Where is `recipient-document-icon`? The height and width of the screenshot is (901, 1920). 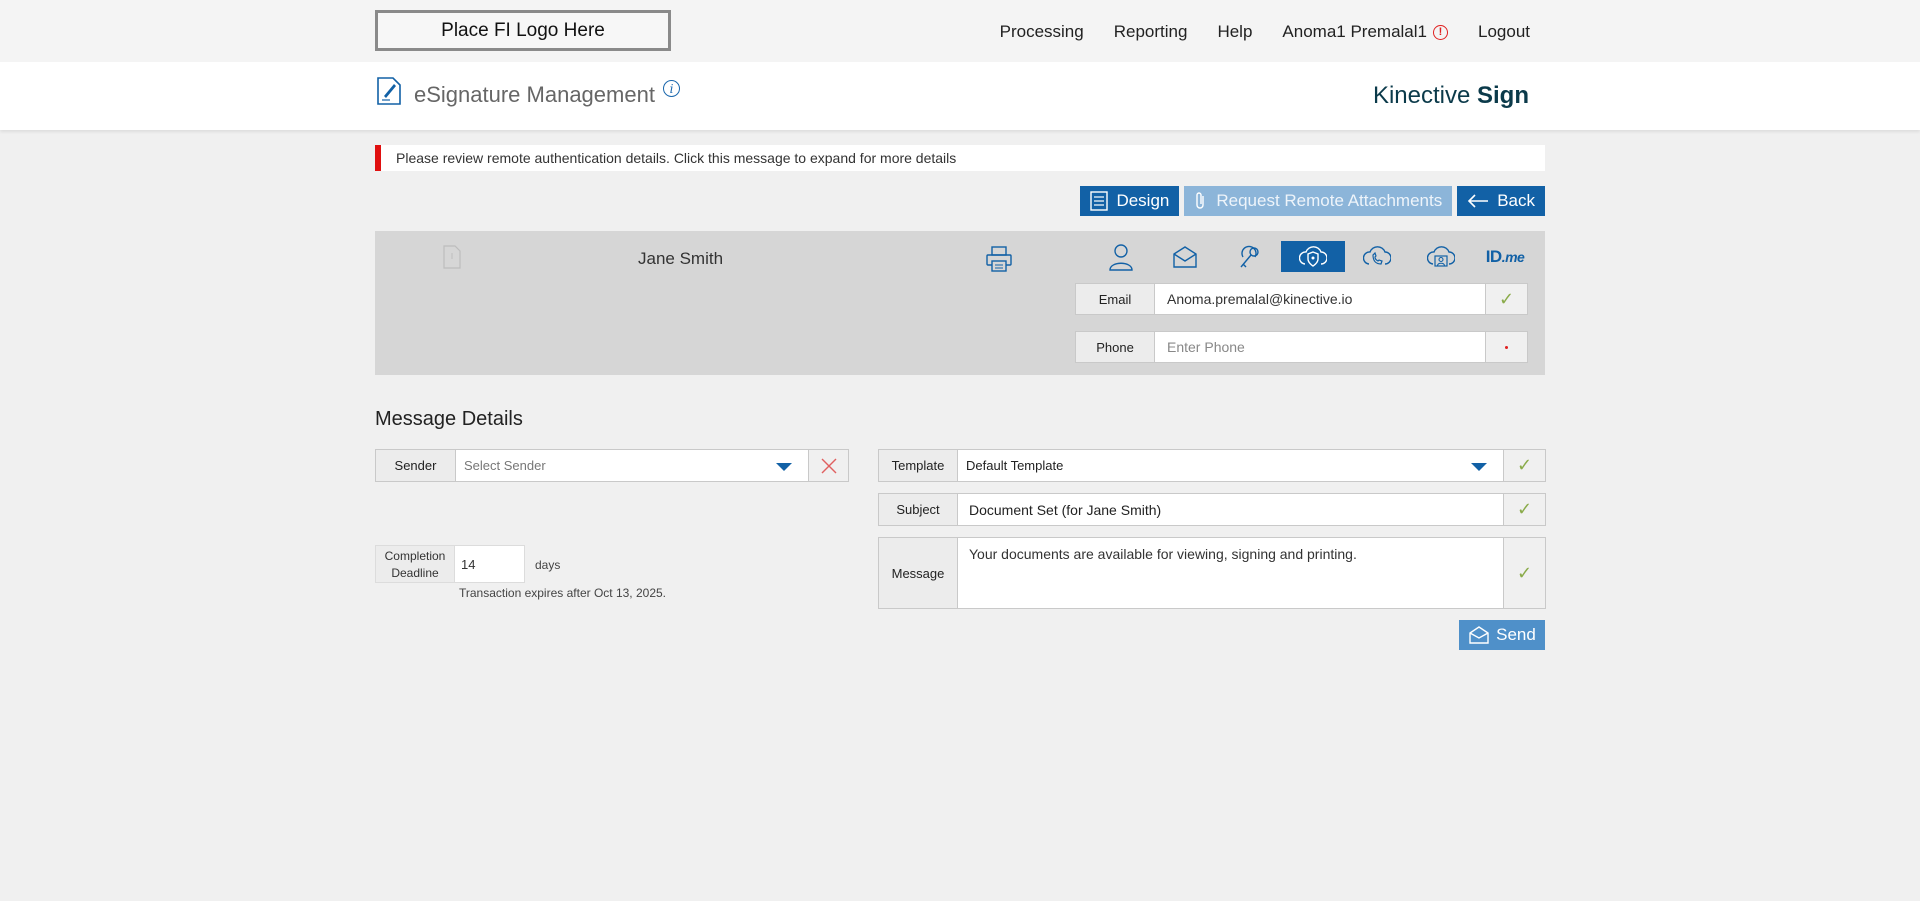
recipient-document-icon is located at coordinates (452, 257).